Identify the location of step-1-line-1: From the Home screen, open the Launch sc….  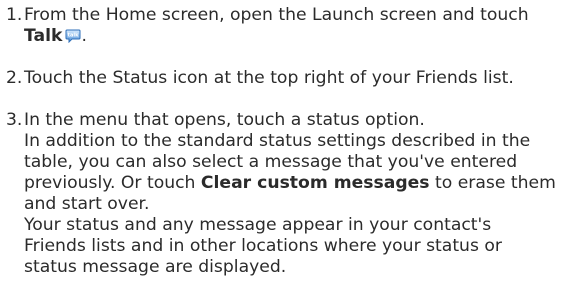
(276, 15).